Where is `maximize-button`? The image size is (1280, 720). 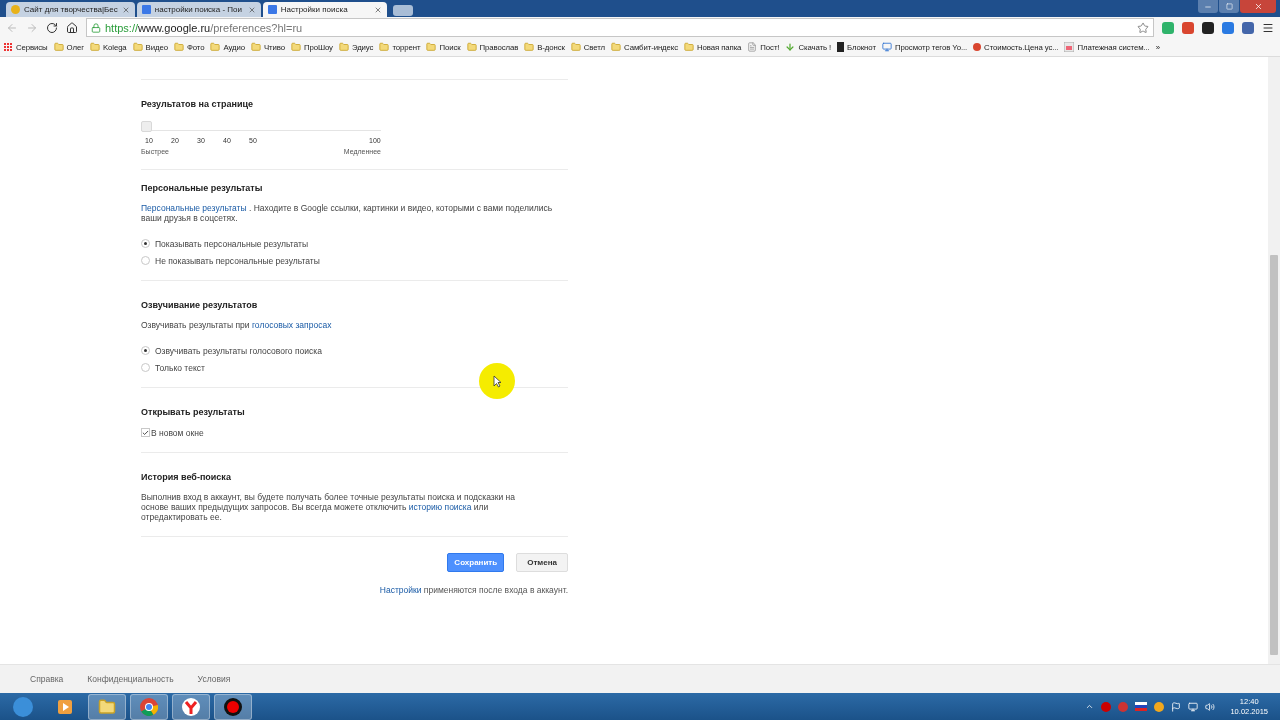
maximize-button is located at coordinates (1229, 6).